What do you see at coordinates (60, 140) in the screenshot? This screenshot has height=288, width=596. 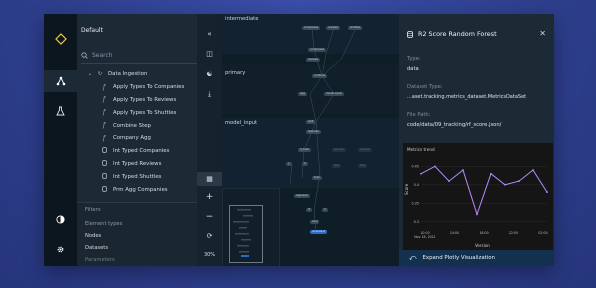 I see `icon-rail` at bounding box center [60, 140].